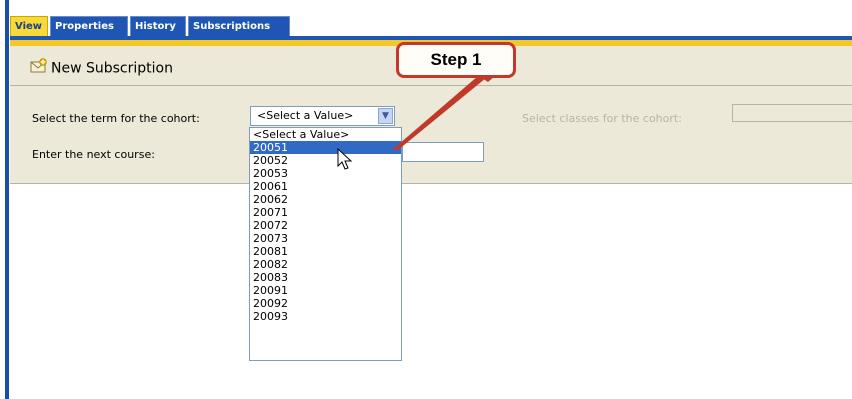 This screenshot has height=399, width=852. Describe the element at coordinates (345, 159) in the screenshot. I see `mouse-pointer-icon` at that location.